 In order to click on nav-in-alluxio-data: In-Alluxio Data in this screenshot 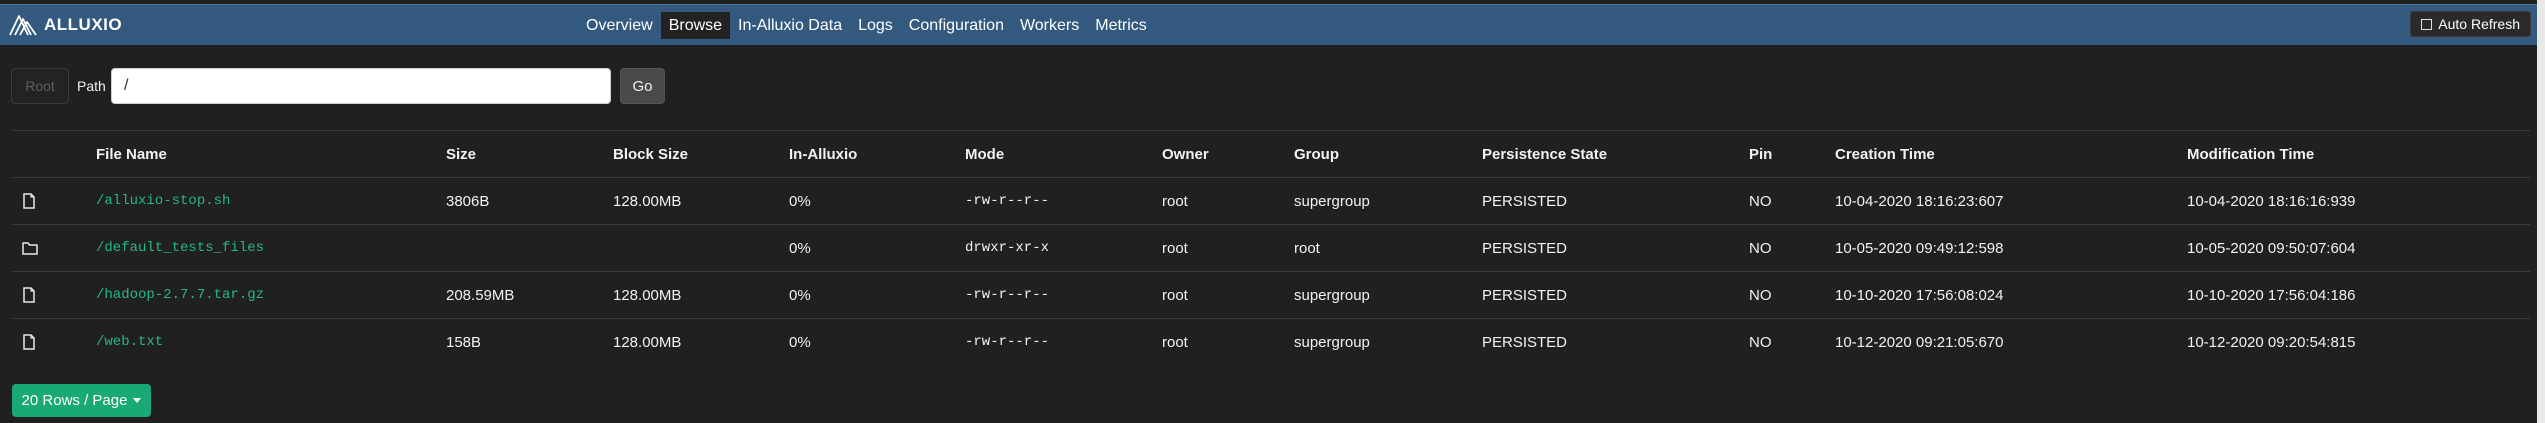, I will do `click(790, 25)`.